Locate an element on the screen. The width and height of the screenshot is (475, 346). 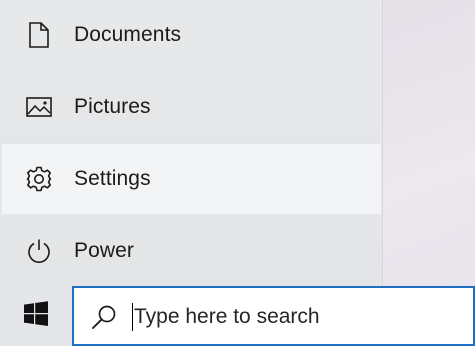
start-menu-item-label: Pictures is located at coordinates (112, 106).